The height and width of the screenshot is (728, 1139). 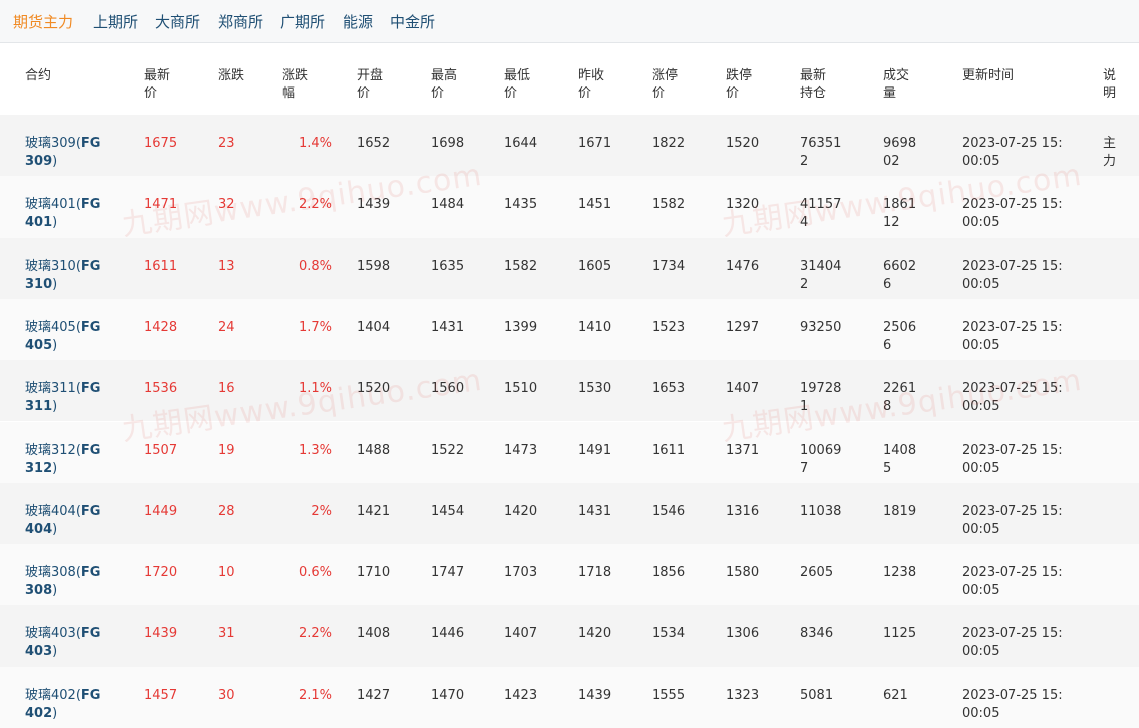 I want to click on cell-oi: 11038, so click(x=821, y=511).